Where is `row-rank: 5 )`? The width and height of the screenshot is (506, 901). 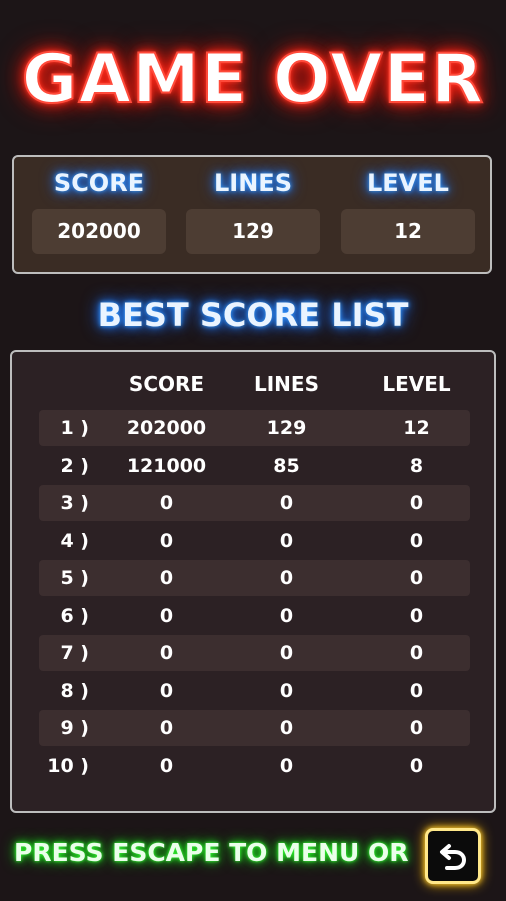 row-rank: 5 ) is located at coordinates (74, 578).